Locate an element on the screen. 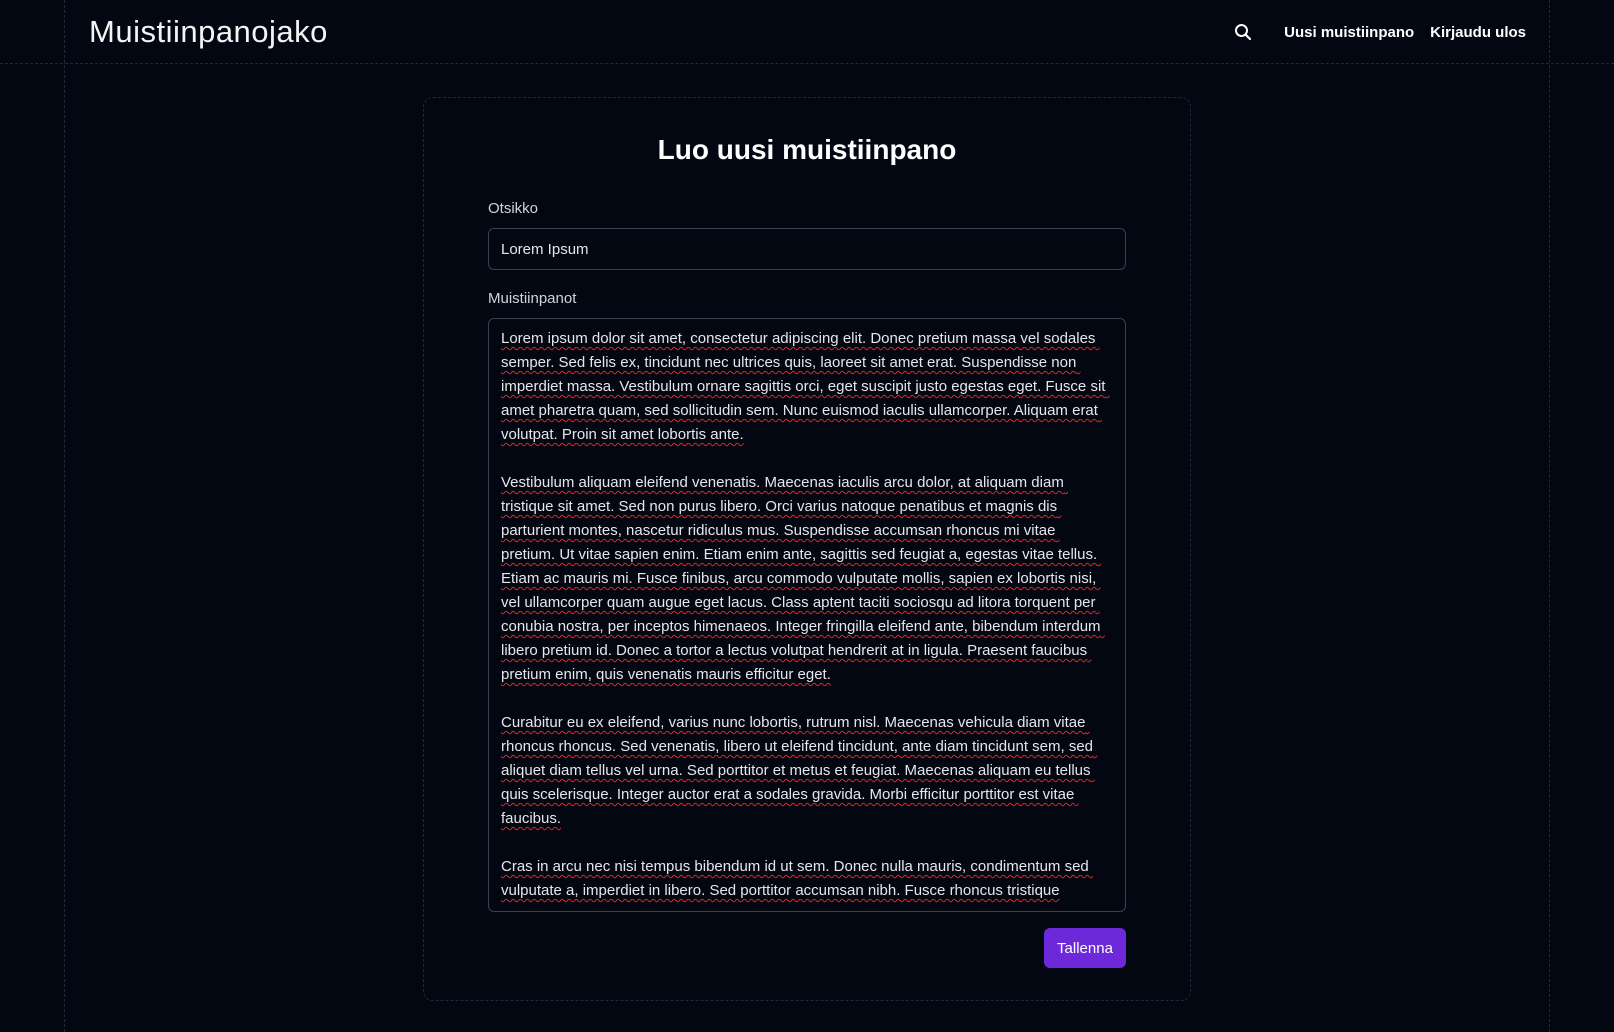 The image size is (1614, 1032). brand-logo: Muistiinpanojako is located at coordinates (208, 32).